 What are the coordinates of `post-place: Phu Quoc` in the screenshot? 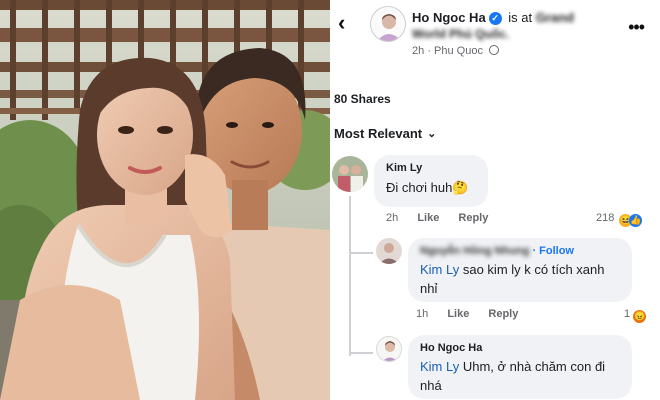 It's located at (458, 51).